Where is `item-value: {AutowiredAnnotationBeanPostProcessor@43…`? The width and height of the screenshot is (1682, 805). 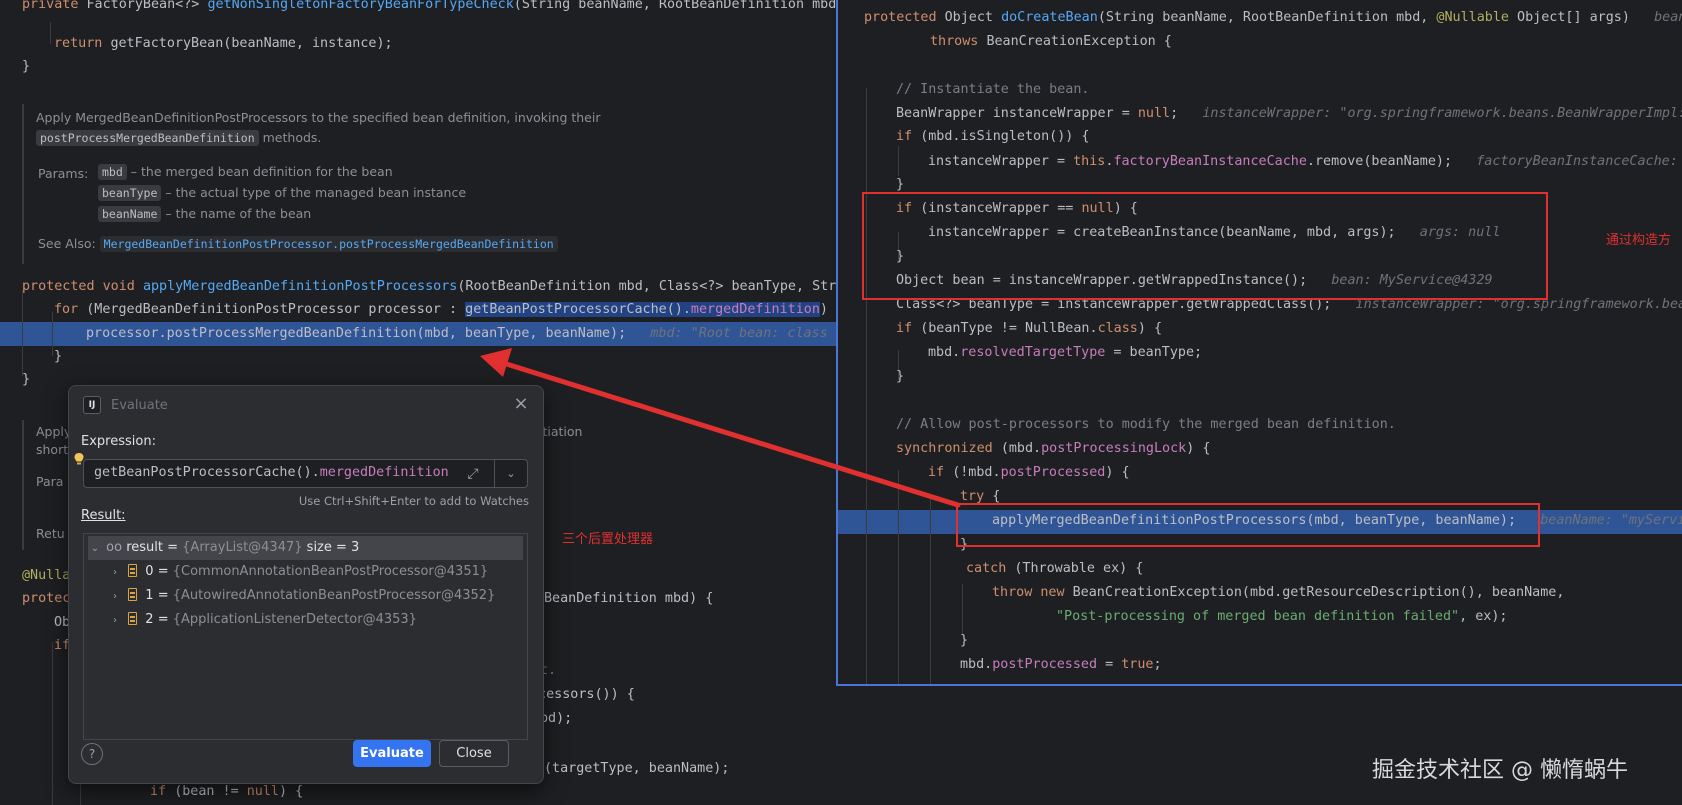
item-value: {AutowiredAnnotationBeanPostProcessor@43… is located at coordinates (334, 595).